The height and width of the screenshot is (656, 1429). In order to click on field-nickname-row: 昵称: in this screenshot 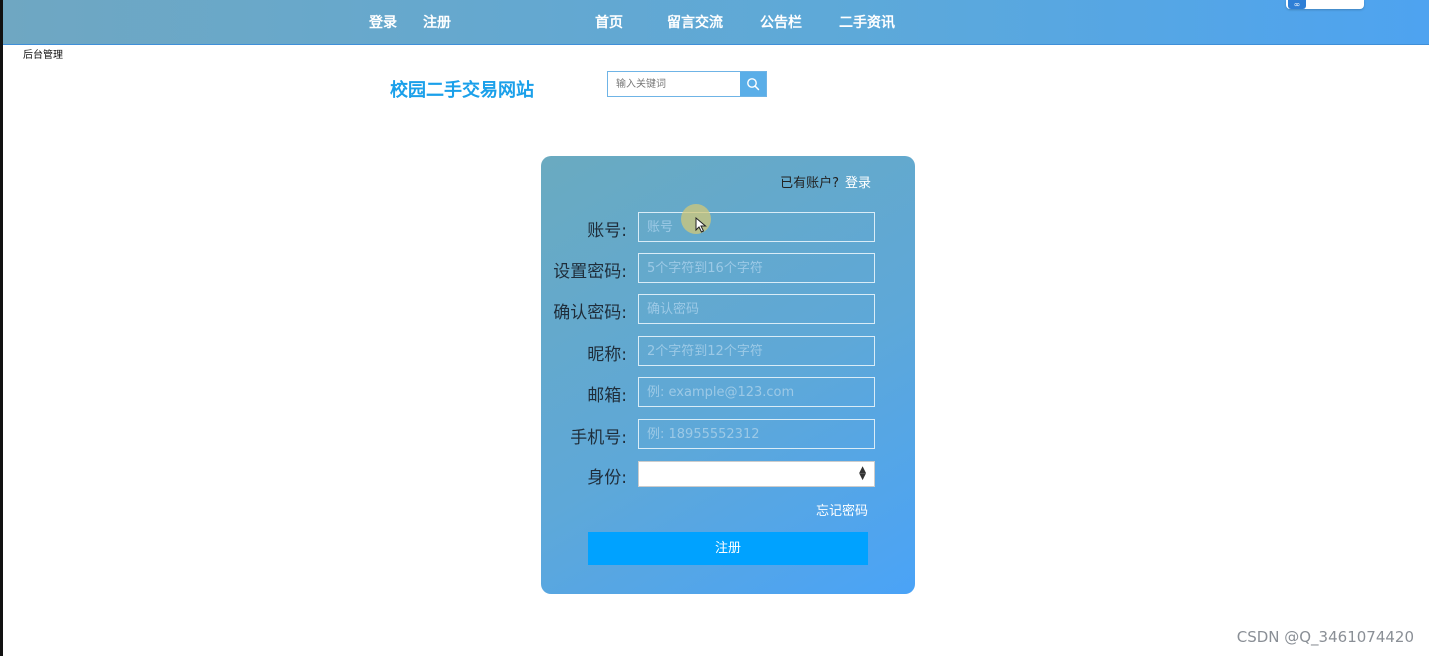, I will do `click(728, 351)`.